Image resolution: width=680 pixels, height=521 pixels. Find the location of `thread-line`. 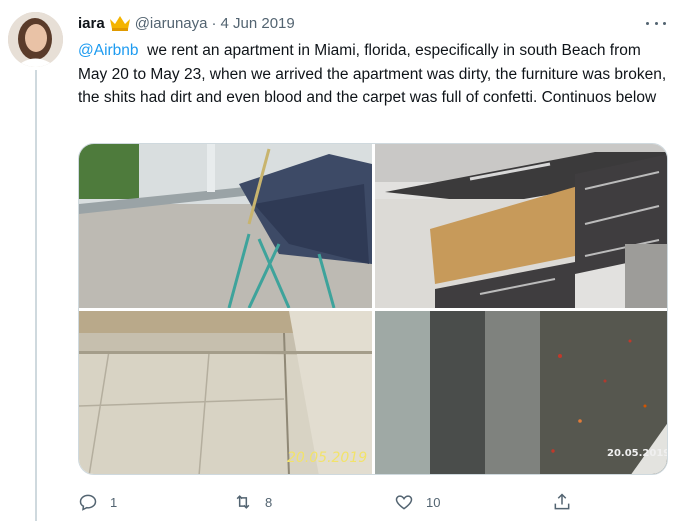

thread-line is located at coordinates (36, 295).